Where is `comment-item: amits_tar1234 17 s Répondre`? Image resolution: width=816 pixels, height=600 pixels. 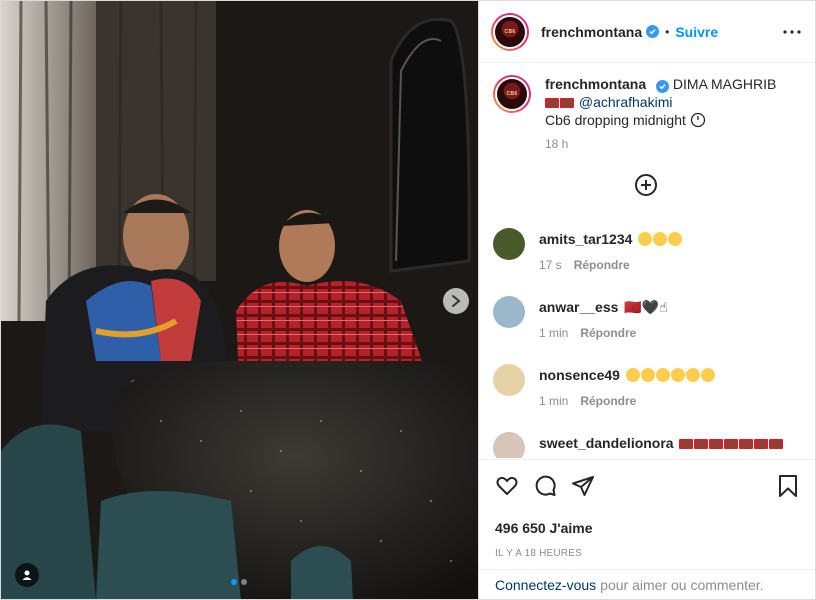
comment-item: amits_tar1234 17 s Répondre is located at coordinates (646, 250).